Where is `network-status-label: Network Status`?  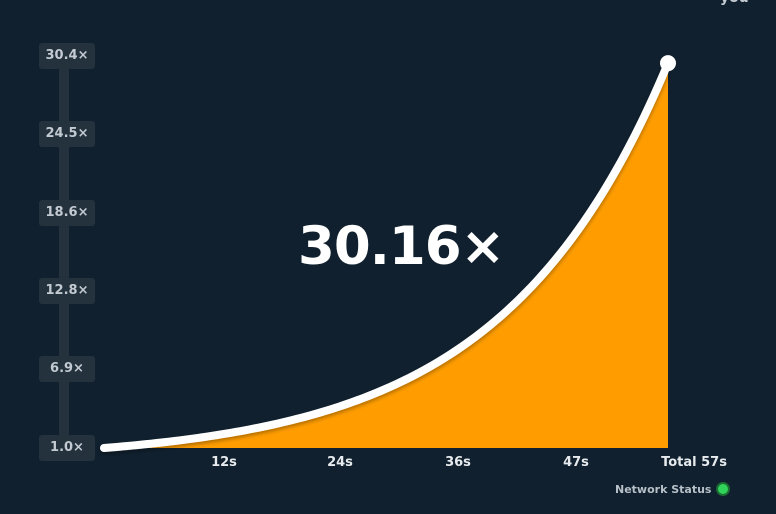 network-status-label: Network Status is located at coordinates (663, 489).